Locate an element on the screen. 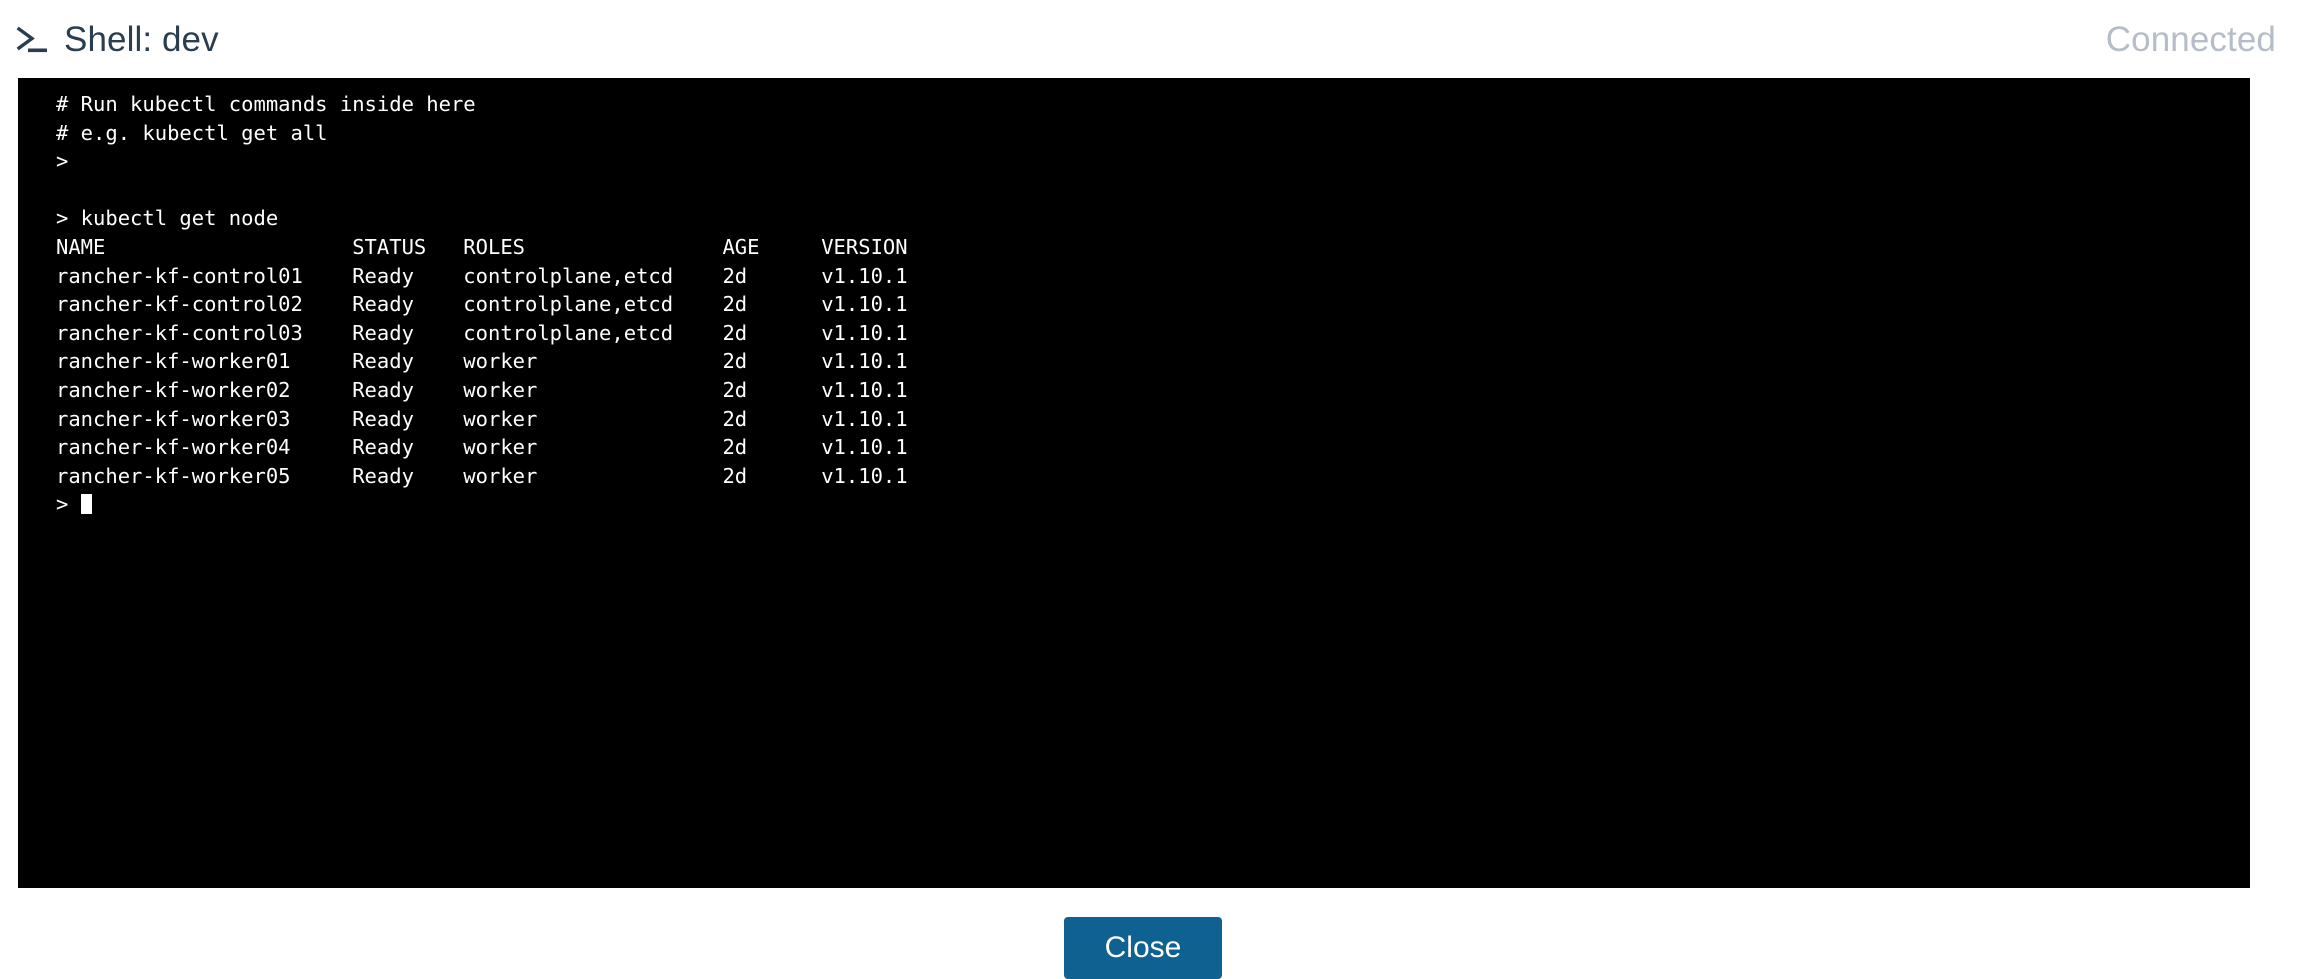 Image resolution: width=2306 pixels, height=979 pixels. terminal-table-header: NAME STATUS ROLES AGE VERSION is located at coordinates (482, 246).